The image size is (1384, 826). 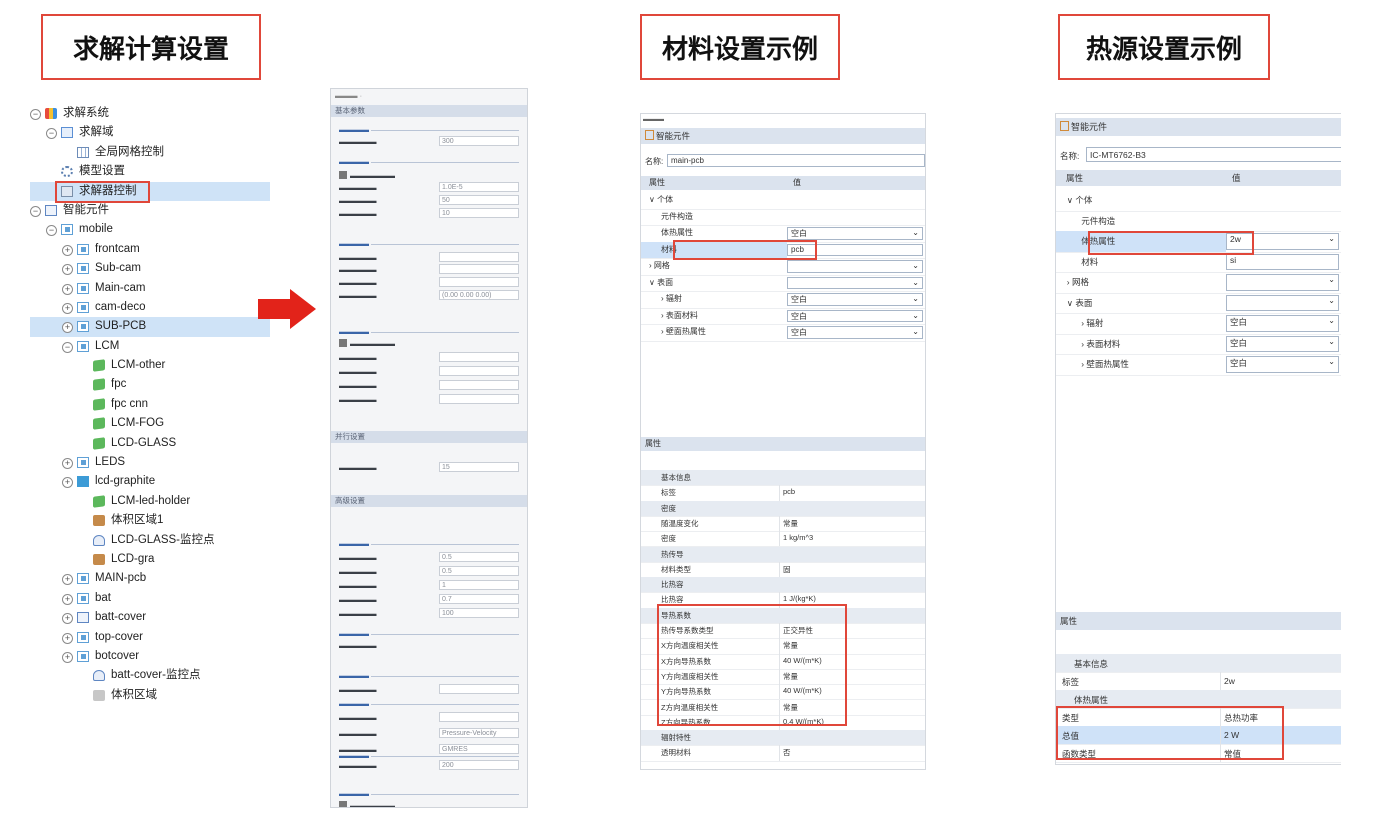 I want to click on property-row: 密度 1 kg/m^3, so click(x=783, y=539).